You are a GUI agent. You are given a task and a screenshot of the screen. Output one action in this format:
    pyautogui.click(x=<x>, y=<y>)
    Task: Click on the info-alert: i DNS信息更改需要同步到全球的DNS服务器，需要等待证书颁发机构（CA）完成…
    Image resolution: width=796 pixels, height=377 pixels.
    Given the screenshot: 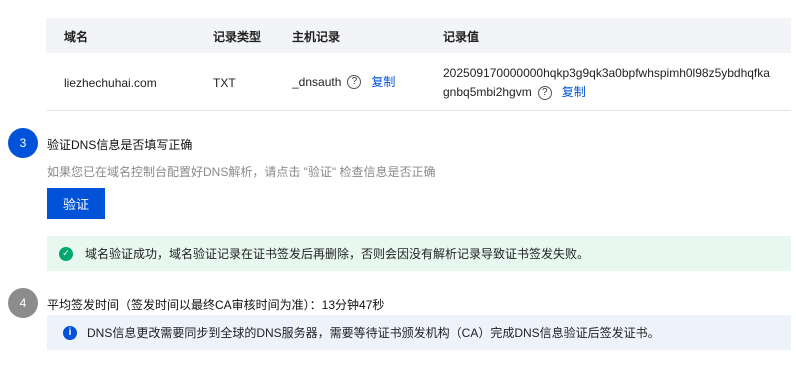 What is the action you would take?
    pyautogui.click(x=419, y=332)
    